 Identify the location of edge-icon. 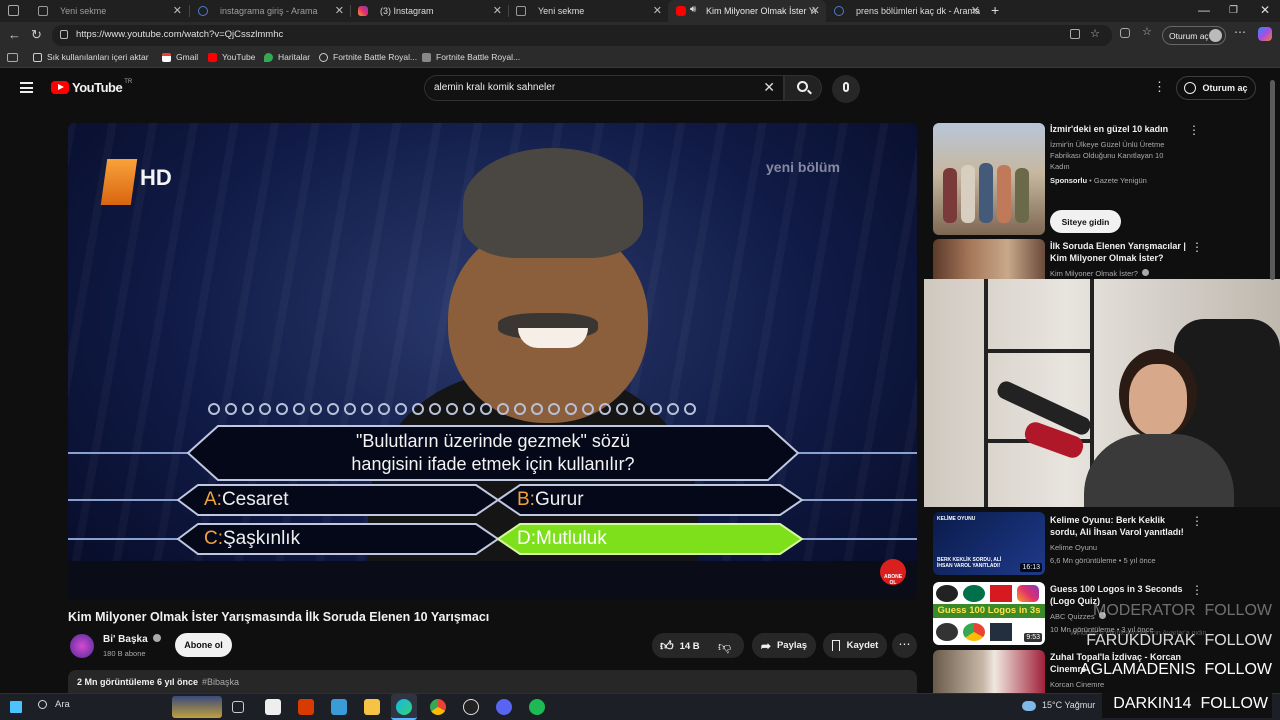
(404, 707).